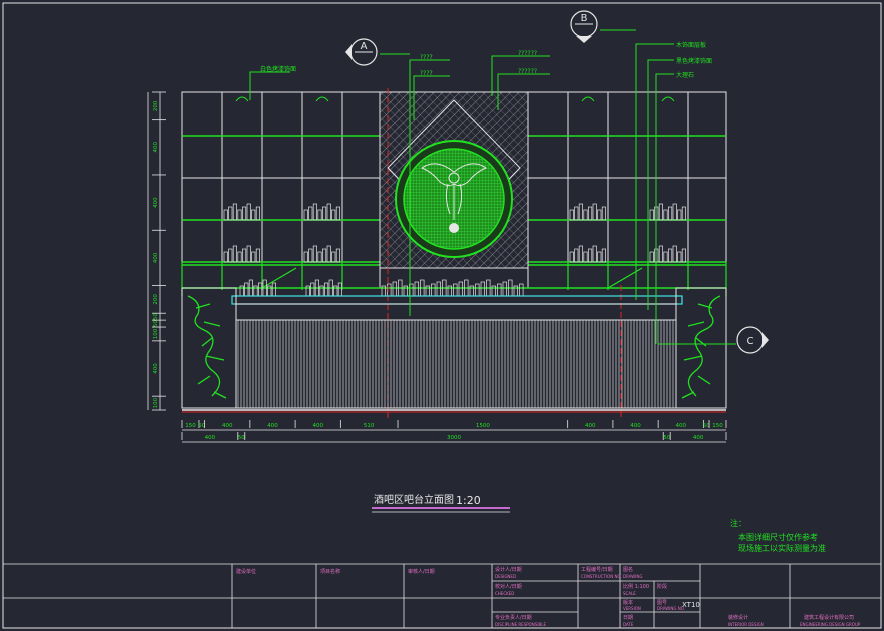 This screenshot has height=631, width=884. What do you see at coordinates (246, 571) in the screenshot?
I see `tb-client: 建设单位` at bounding box center [246, 571].